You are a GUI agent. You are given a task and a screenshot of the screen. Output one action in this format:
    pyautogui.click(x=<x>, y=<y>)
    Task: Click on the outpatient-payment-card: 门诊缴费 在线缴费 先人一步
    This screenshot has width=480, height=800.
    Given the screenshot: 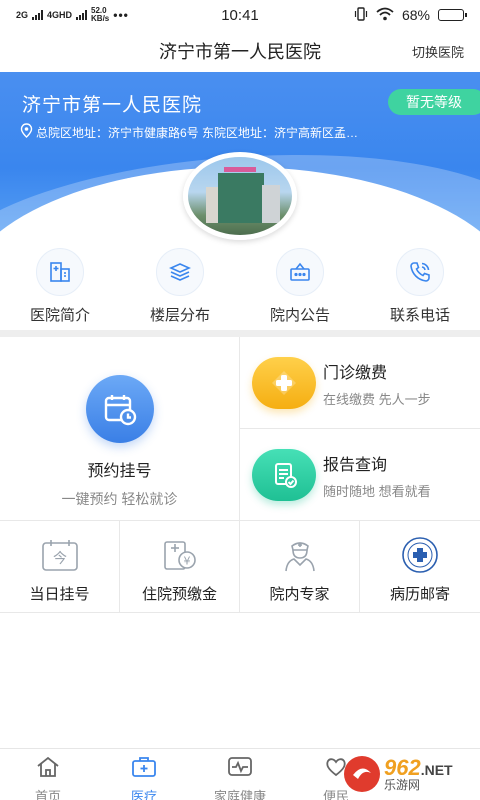 What is the action you would take?
    pyautogui.click(x=360, y=383)
    